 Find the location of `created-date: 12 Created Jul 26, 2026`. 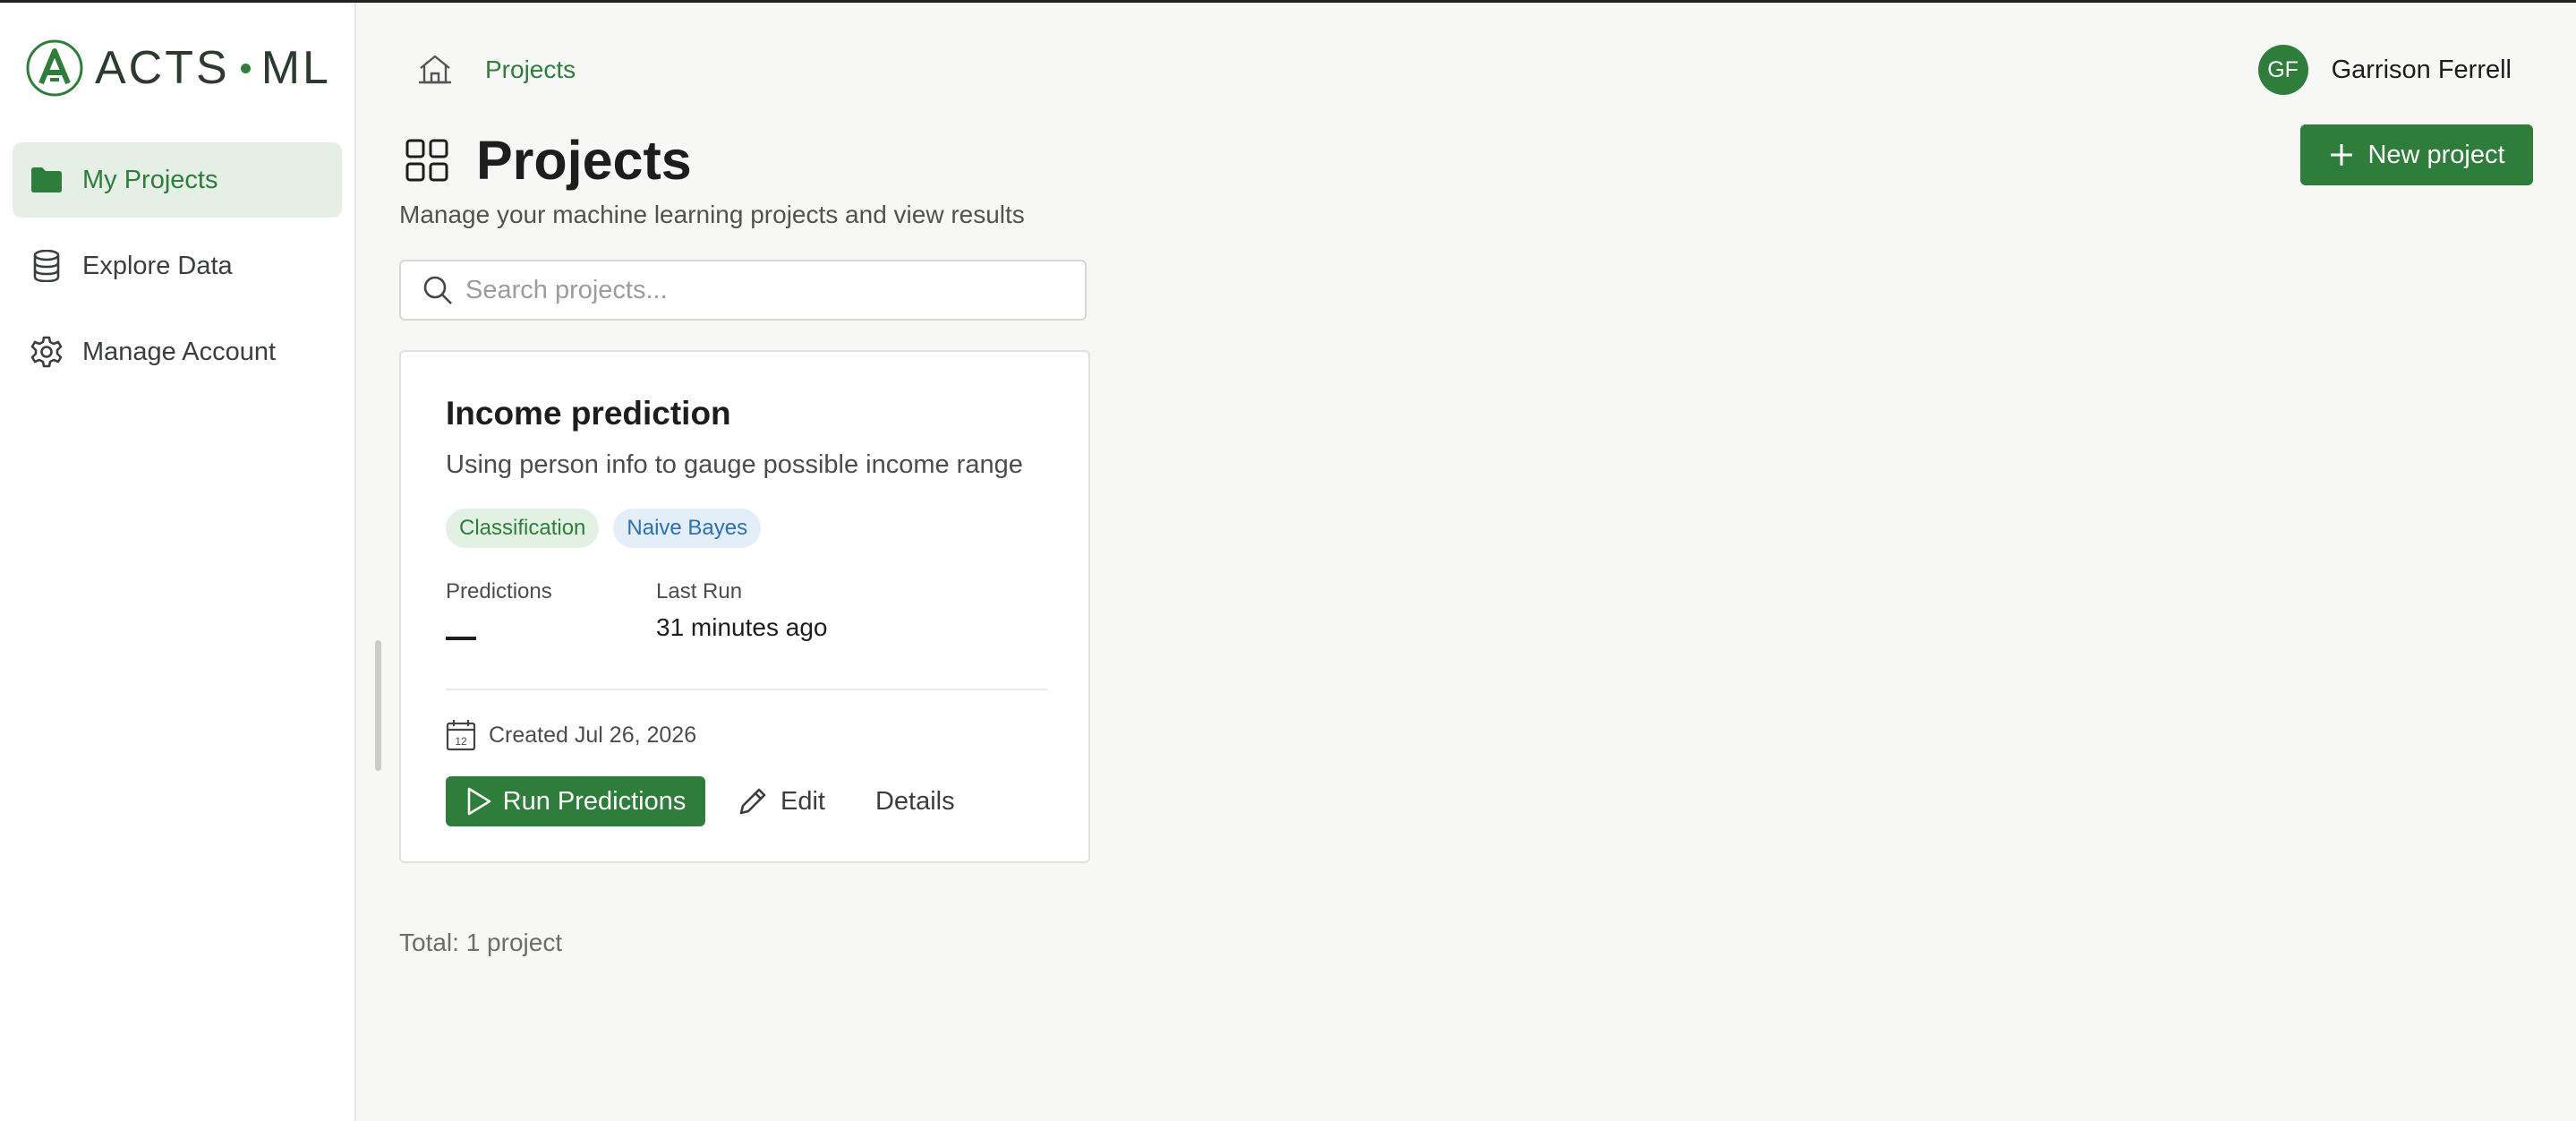

created-date: 12 Created Jul 26, 2026 is located at coordinates (571, 735).